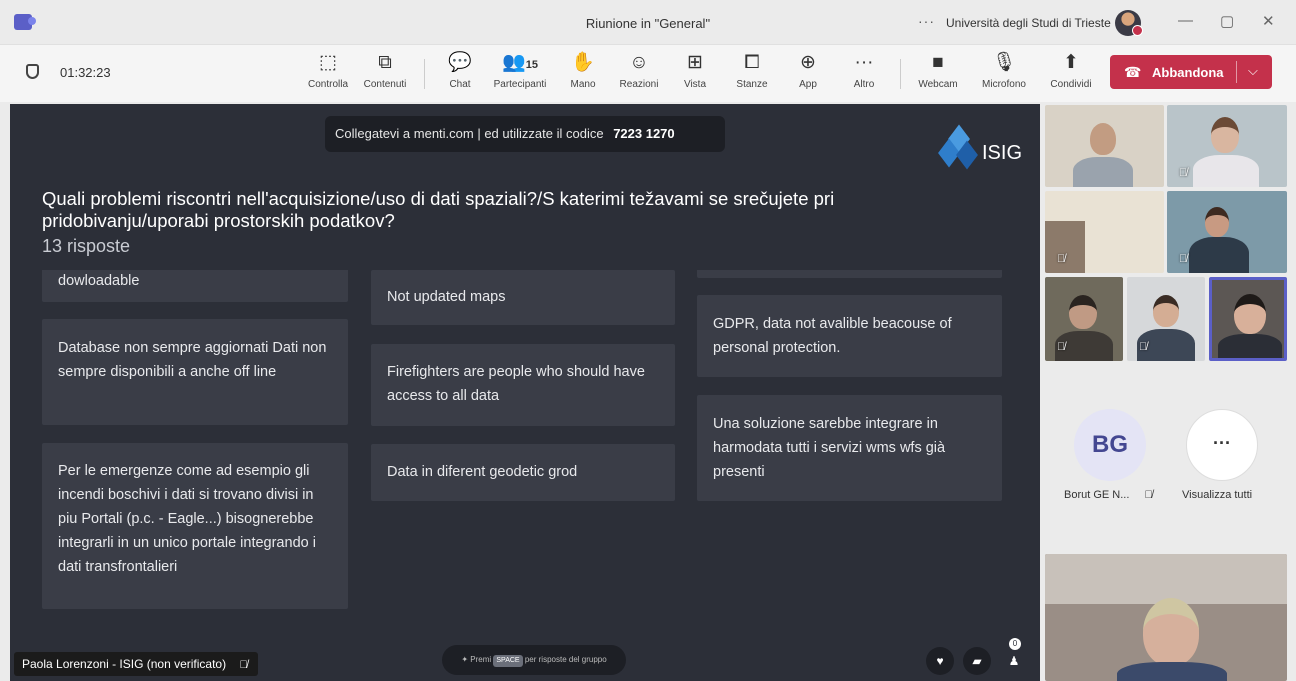 Image resolution: width=1296 pixels, height=681 pixels. Describe the element at coordinates (752, 62) in the screenshot. I see `rooms-icon: ⧠` at that location.